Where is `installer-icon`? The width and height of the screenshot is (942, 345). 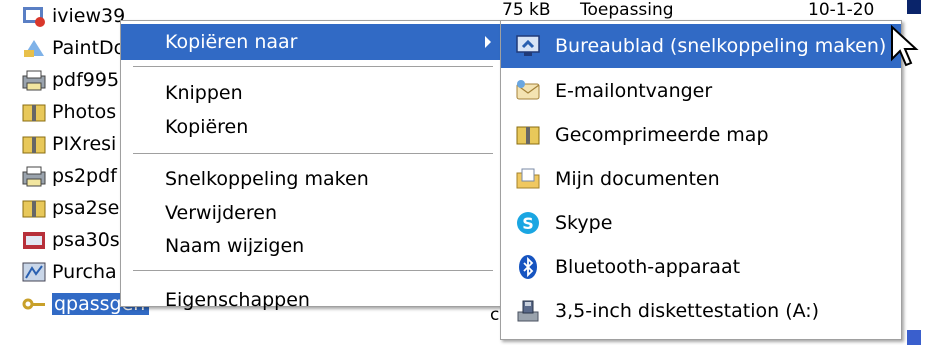
installer-icon is located at coordinates (34, 240).